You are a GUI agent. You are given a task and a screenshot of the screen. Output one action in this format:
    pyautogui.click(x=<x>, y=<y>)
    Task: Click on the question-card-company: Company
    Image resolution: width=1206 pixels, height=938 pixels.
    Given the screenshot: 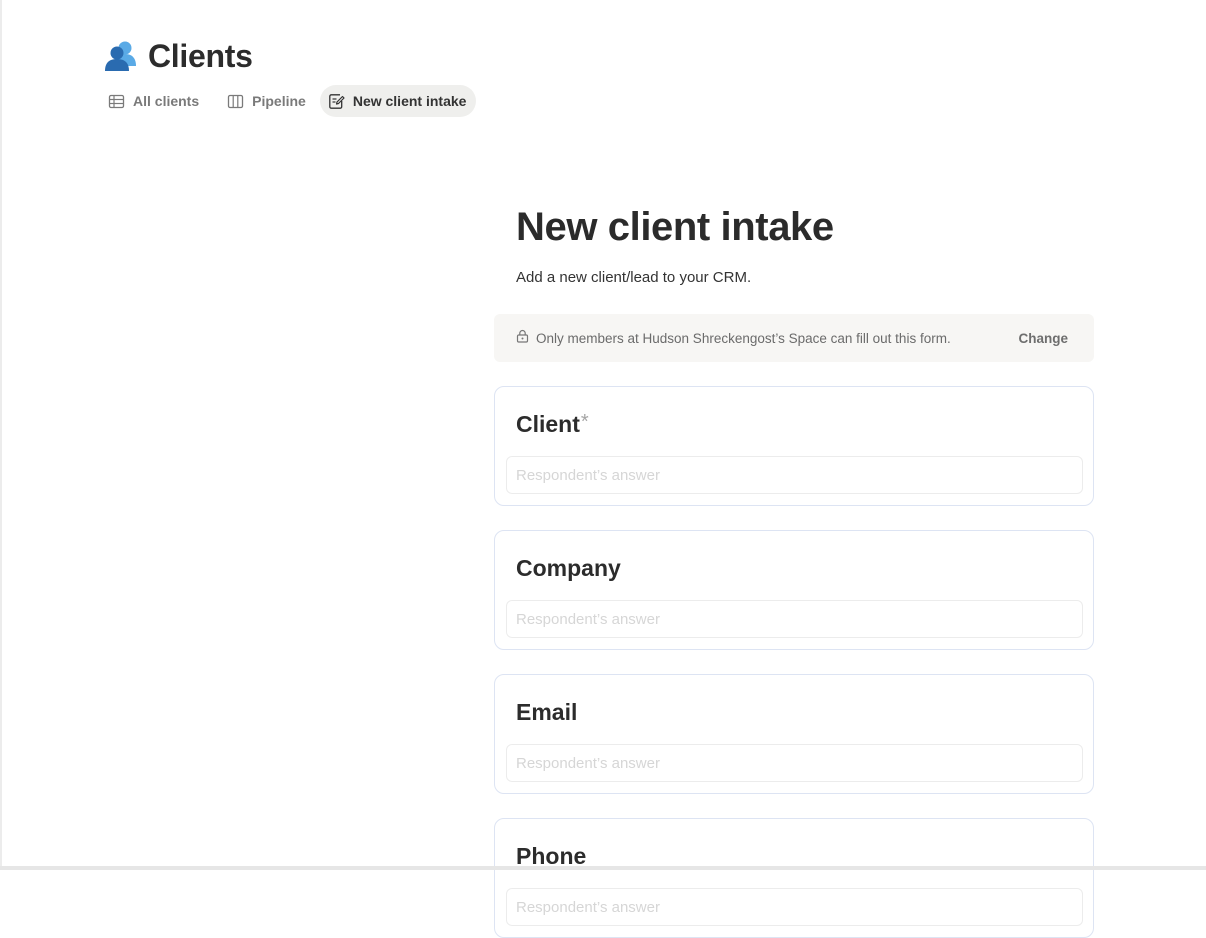 What is the action you would take?
    pyautogui.click(x=794, y=590)
    